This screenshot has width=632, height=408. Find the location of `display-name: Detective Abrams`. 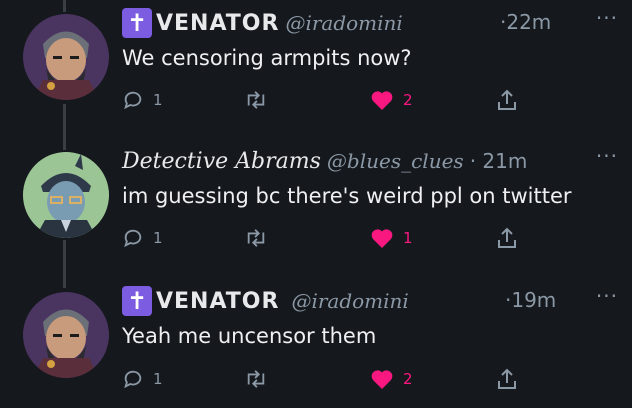

display-name: Detective Abrams is located at coordinates (221, 161).